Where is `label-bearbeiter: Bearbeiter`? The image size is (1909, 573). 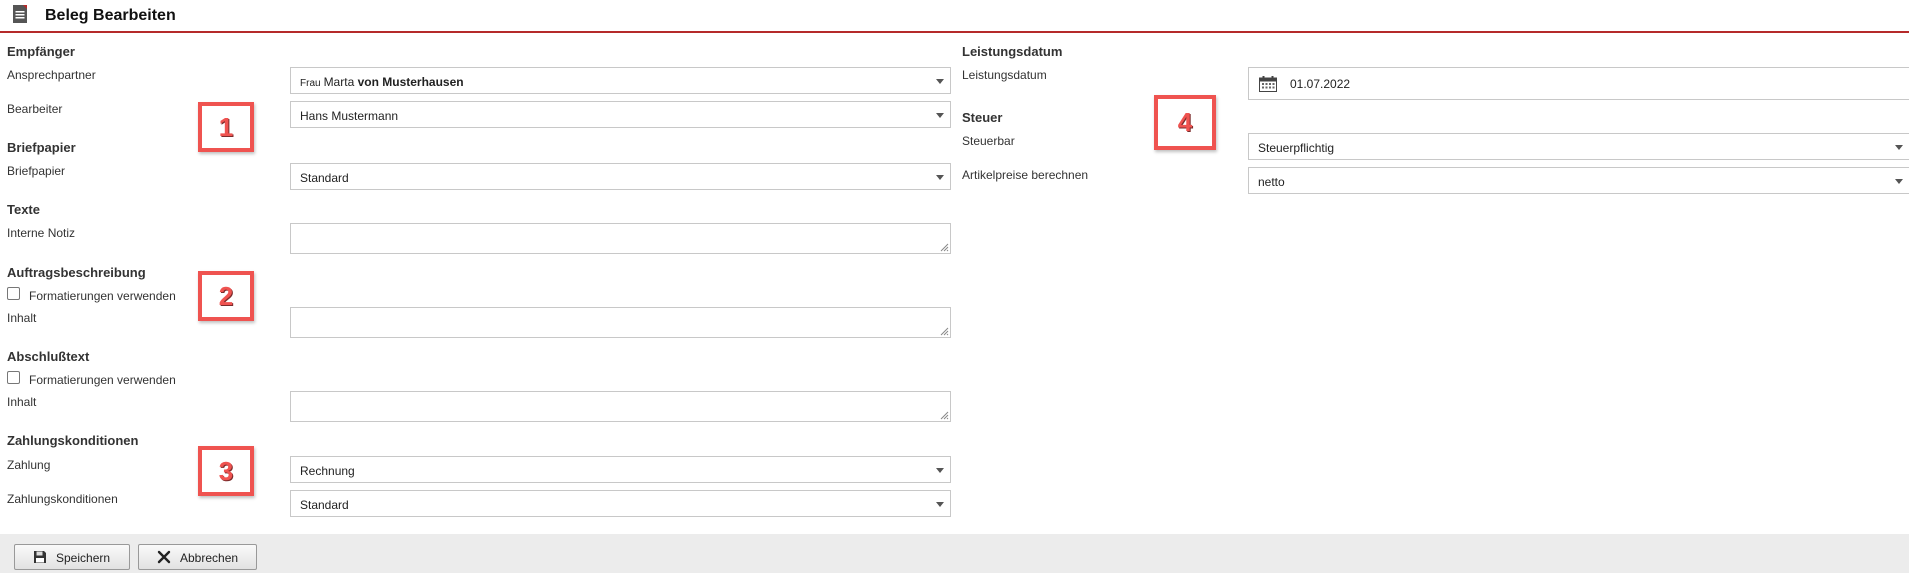
label-bearbeiter: Bearbeiter is located at coordinates (35, 109).